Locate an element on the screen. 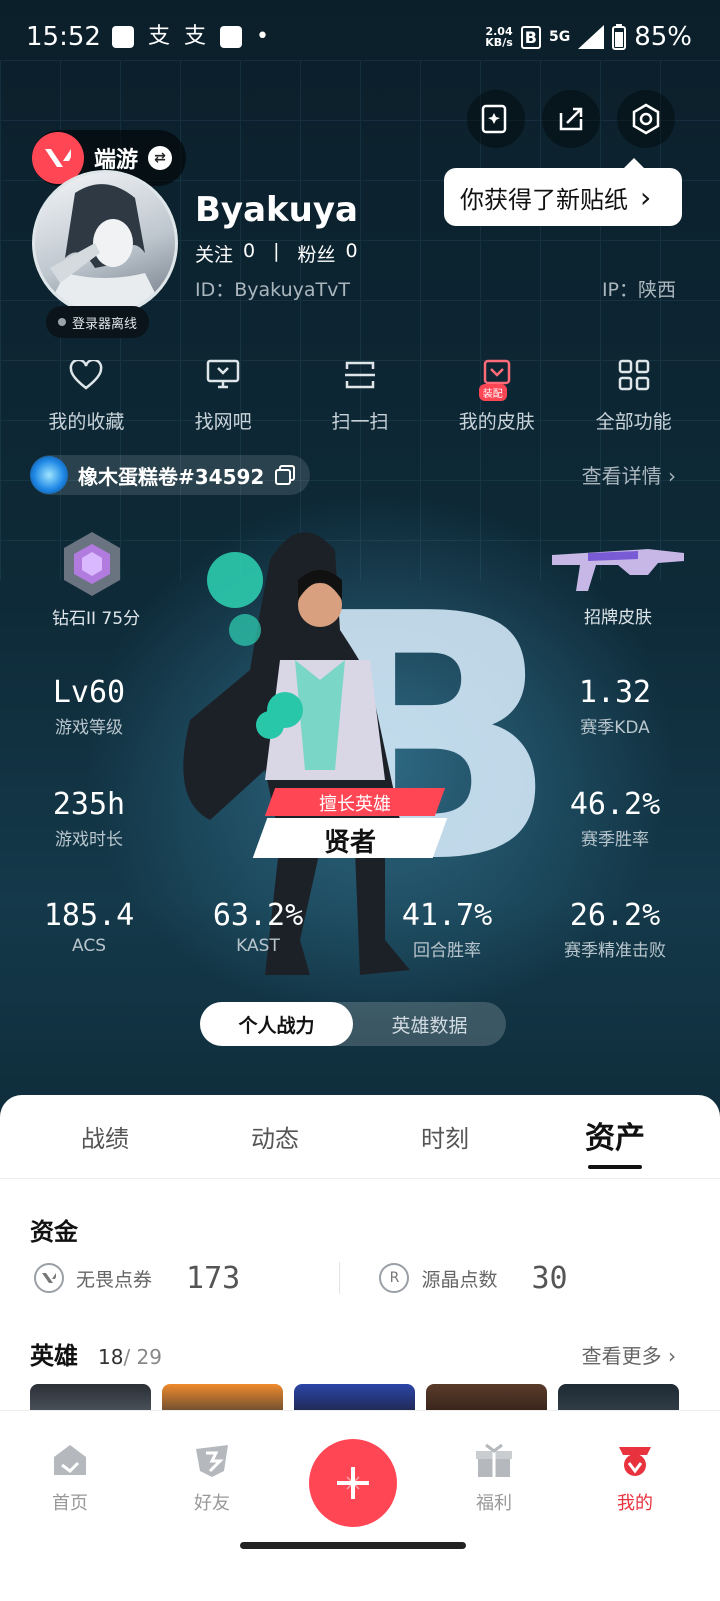 Image resolution: width=720 pixels, height=1601 pixels. radianite-points-value: 30 is located at coordinates (549, 1278).